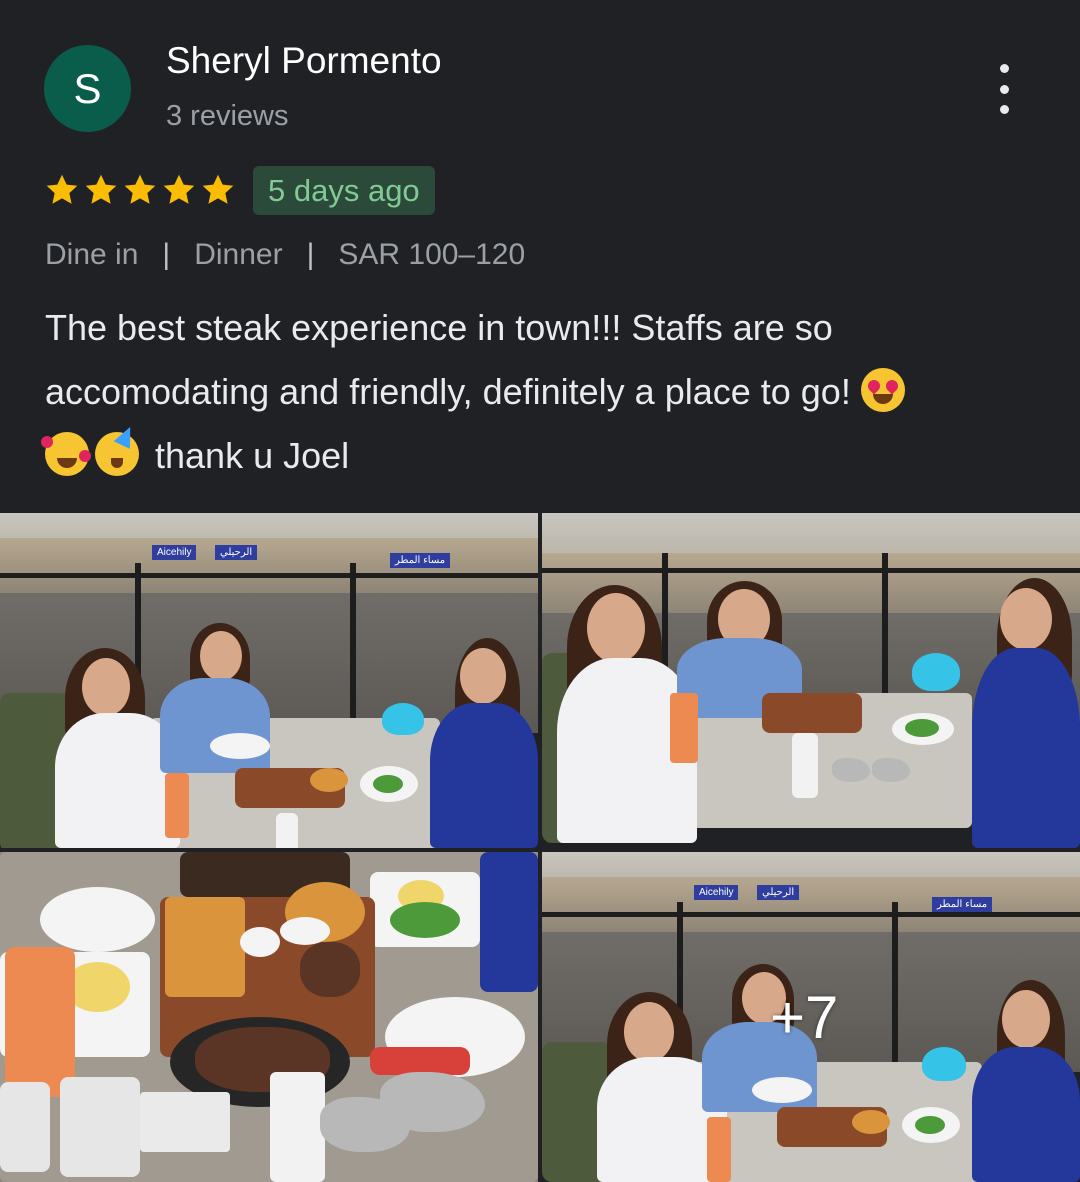 The image size is (1080, 1182). I want to click on avatar-initial: S, so click(87, 88).